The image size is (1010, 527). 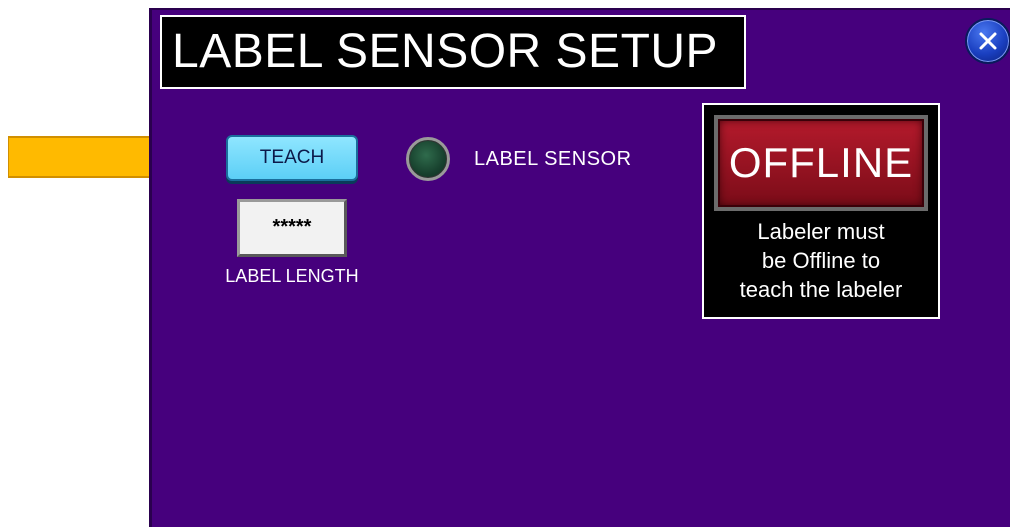 I want to click on label-sensor-label: LABEL SENSOR, so click(x=553, y=159).